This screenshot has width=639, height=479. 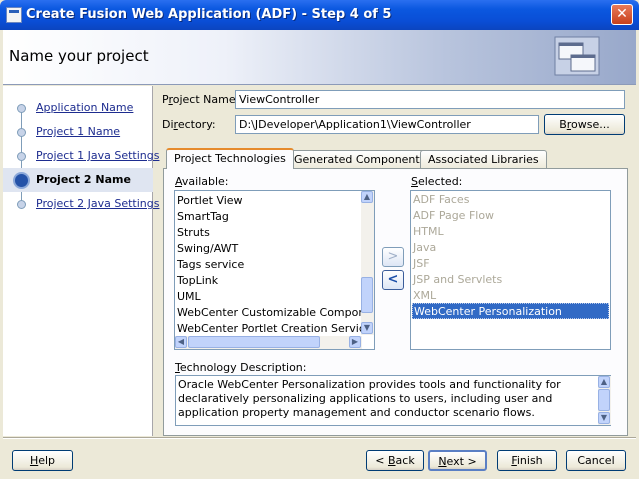 I want to click on tab-project-technologies: Project Technologies, so click(x=230, y=158).